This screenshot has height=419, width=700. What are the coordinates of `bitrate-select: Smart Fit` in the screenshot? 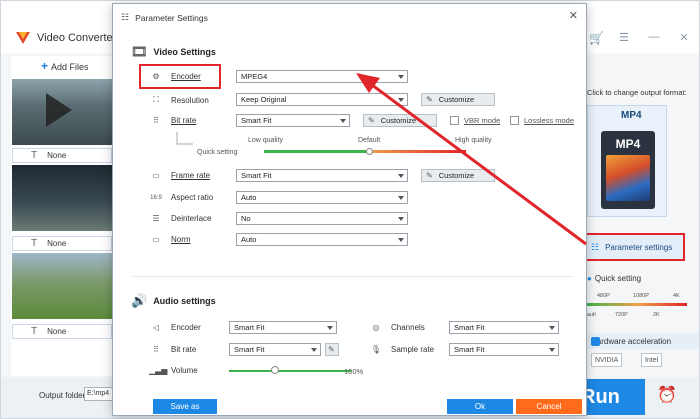 It's located at (293, 120).